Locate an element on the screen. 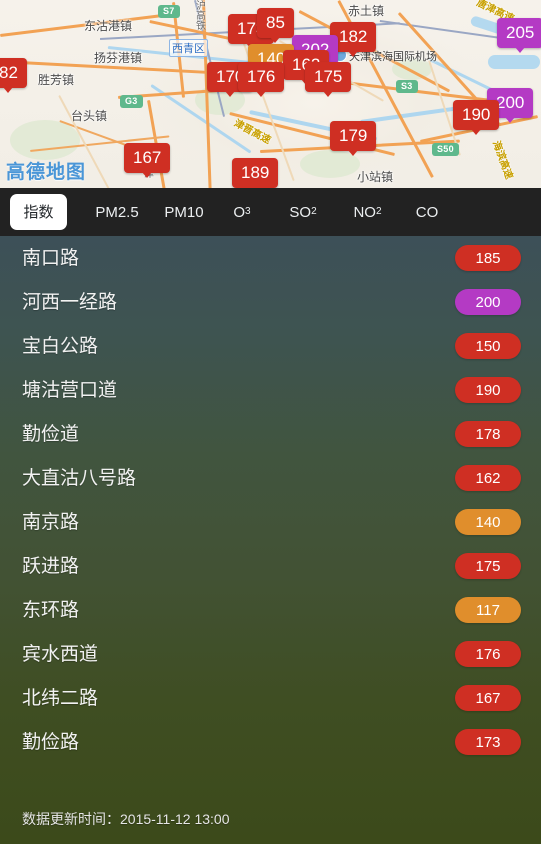 The width and height of the screenshot is (541, 844). status-badge: 150 is located at coordinates (488, 346).